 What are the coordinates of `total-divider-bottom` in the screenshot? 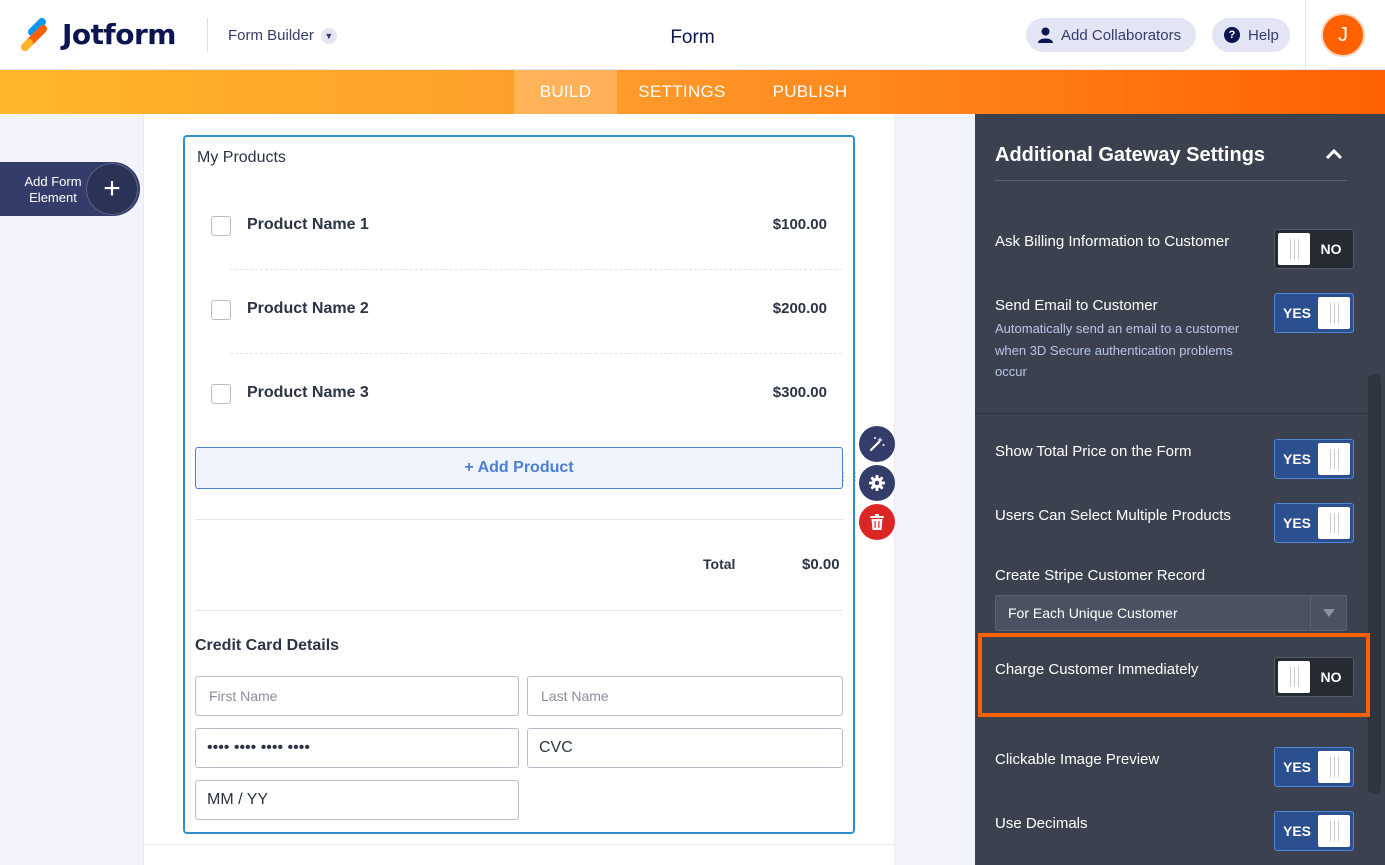 It's located at (519, 610).